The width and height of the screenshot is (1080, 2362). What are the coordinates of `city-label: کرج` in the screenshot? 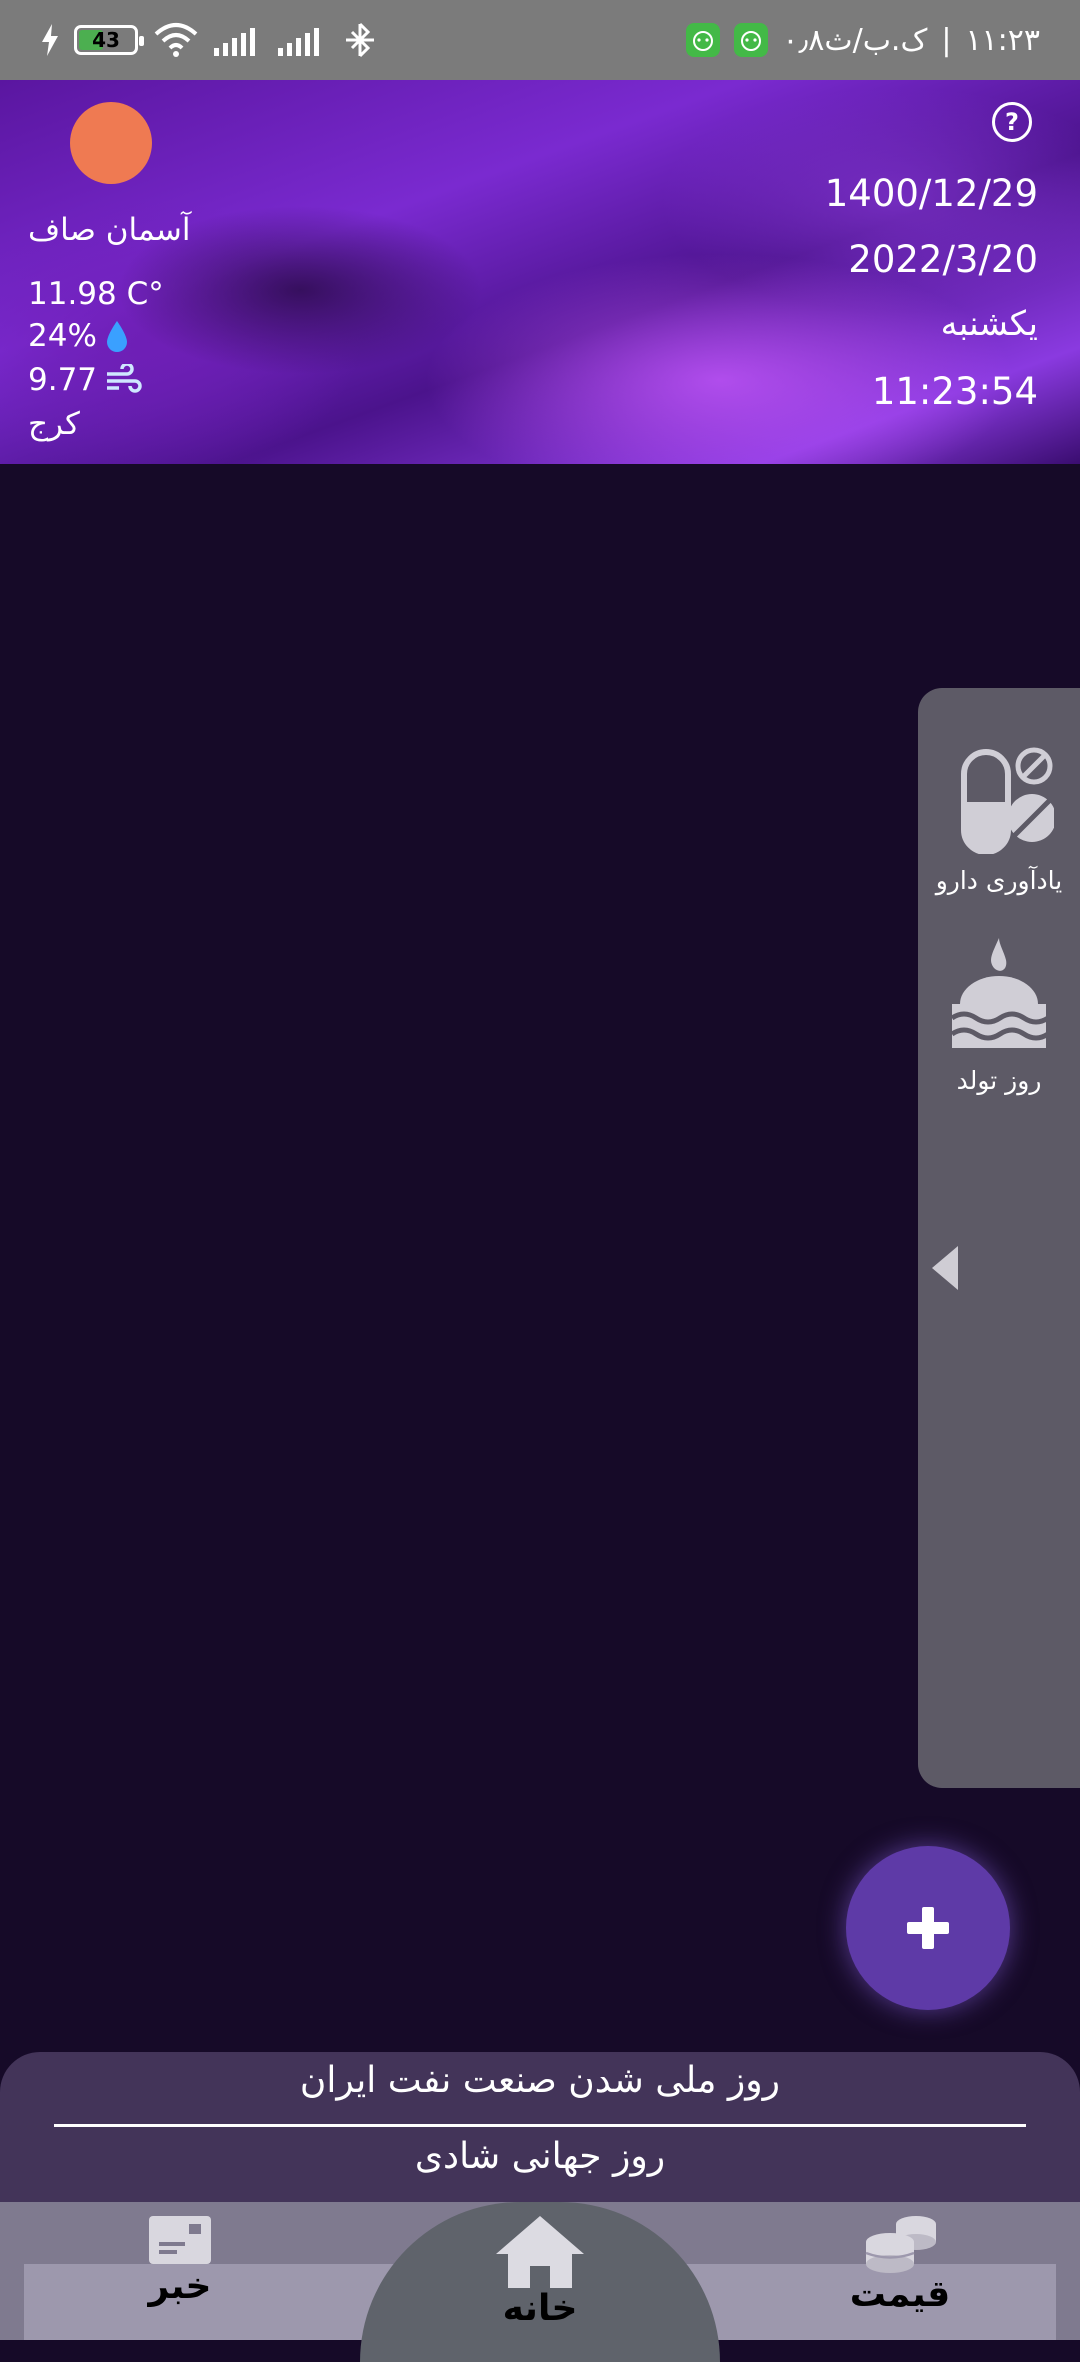 It's located at (54, 424).